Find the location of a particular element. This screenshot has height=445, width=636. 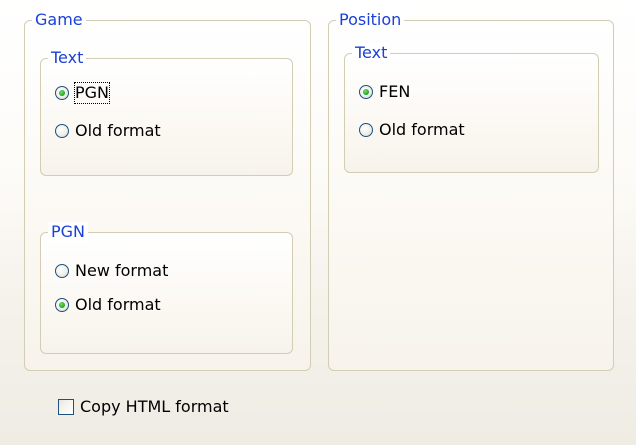

radio-fen-label: FEN is located at coordinates (395, 91).